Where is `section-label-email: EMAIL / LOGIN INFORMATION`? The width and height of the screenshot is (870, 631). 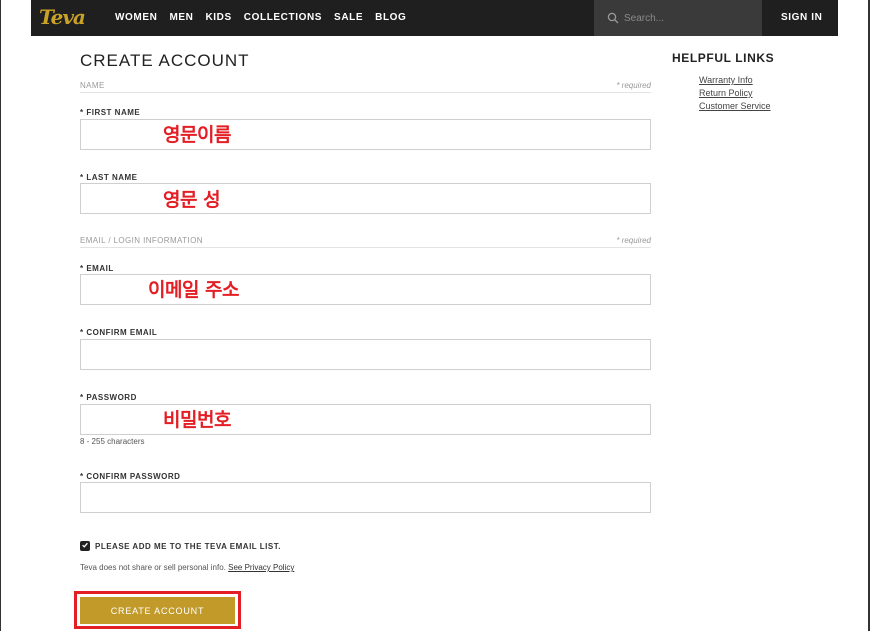
section-label-email: EMAIL / LOGIN INFORMATION is located at coordinates (141, 240).